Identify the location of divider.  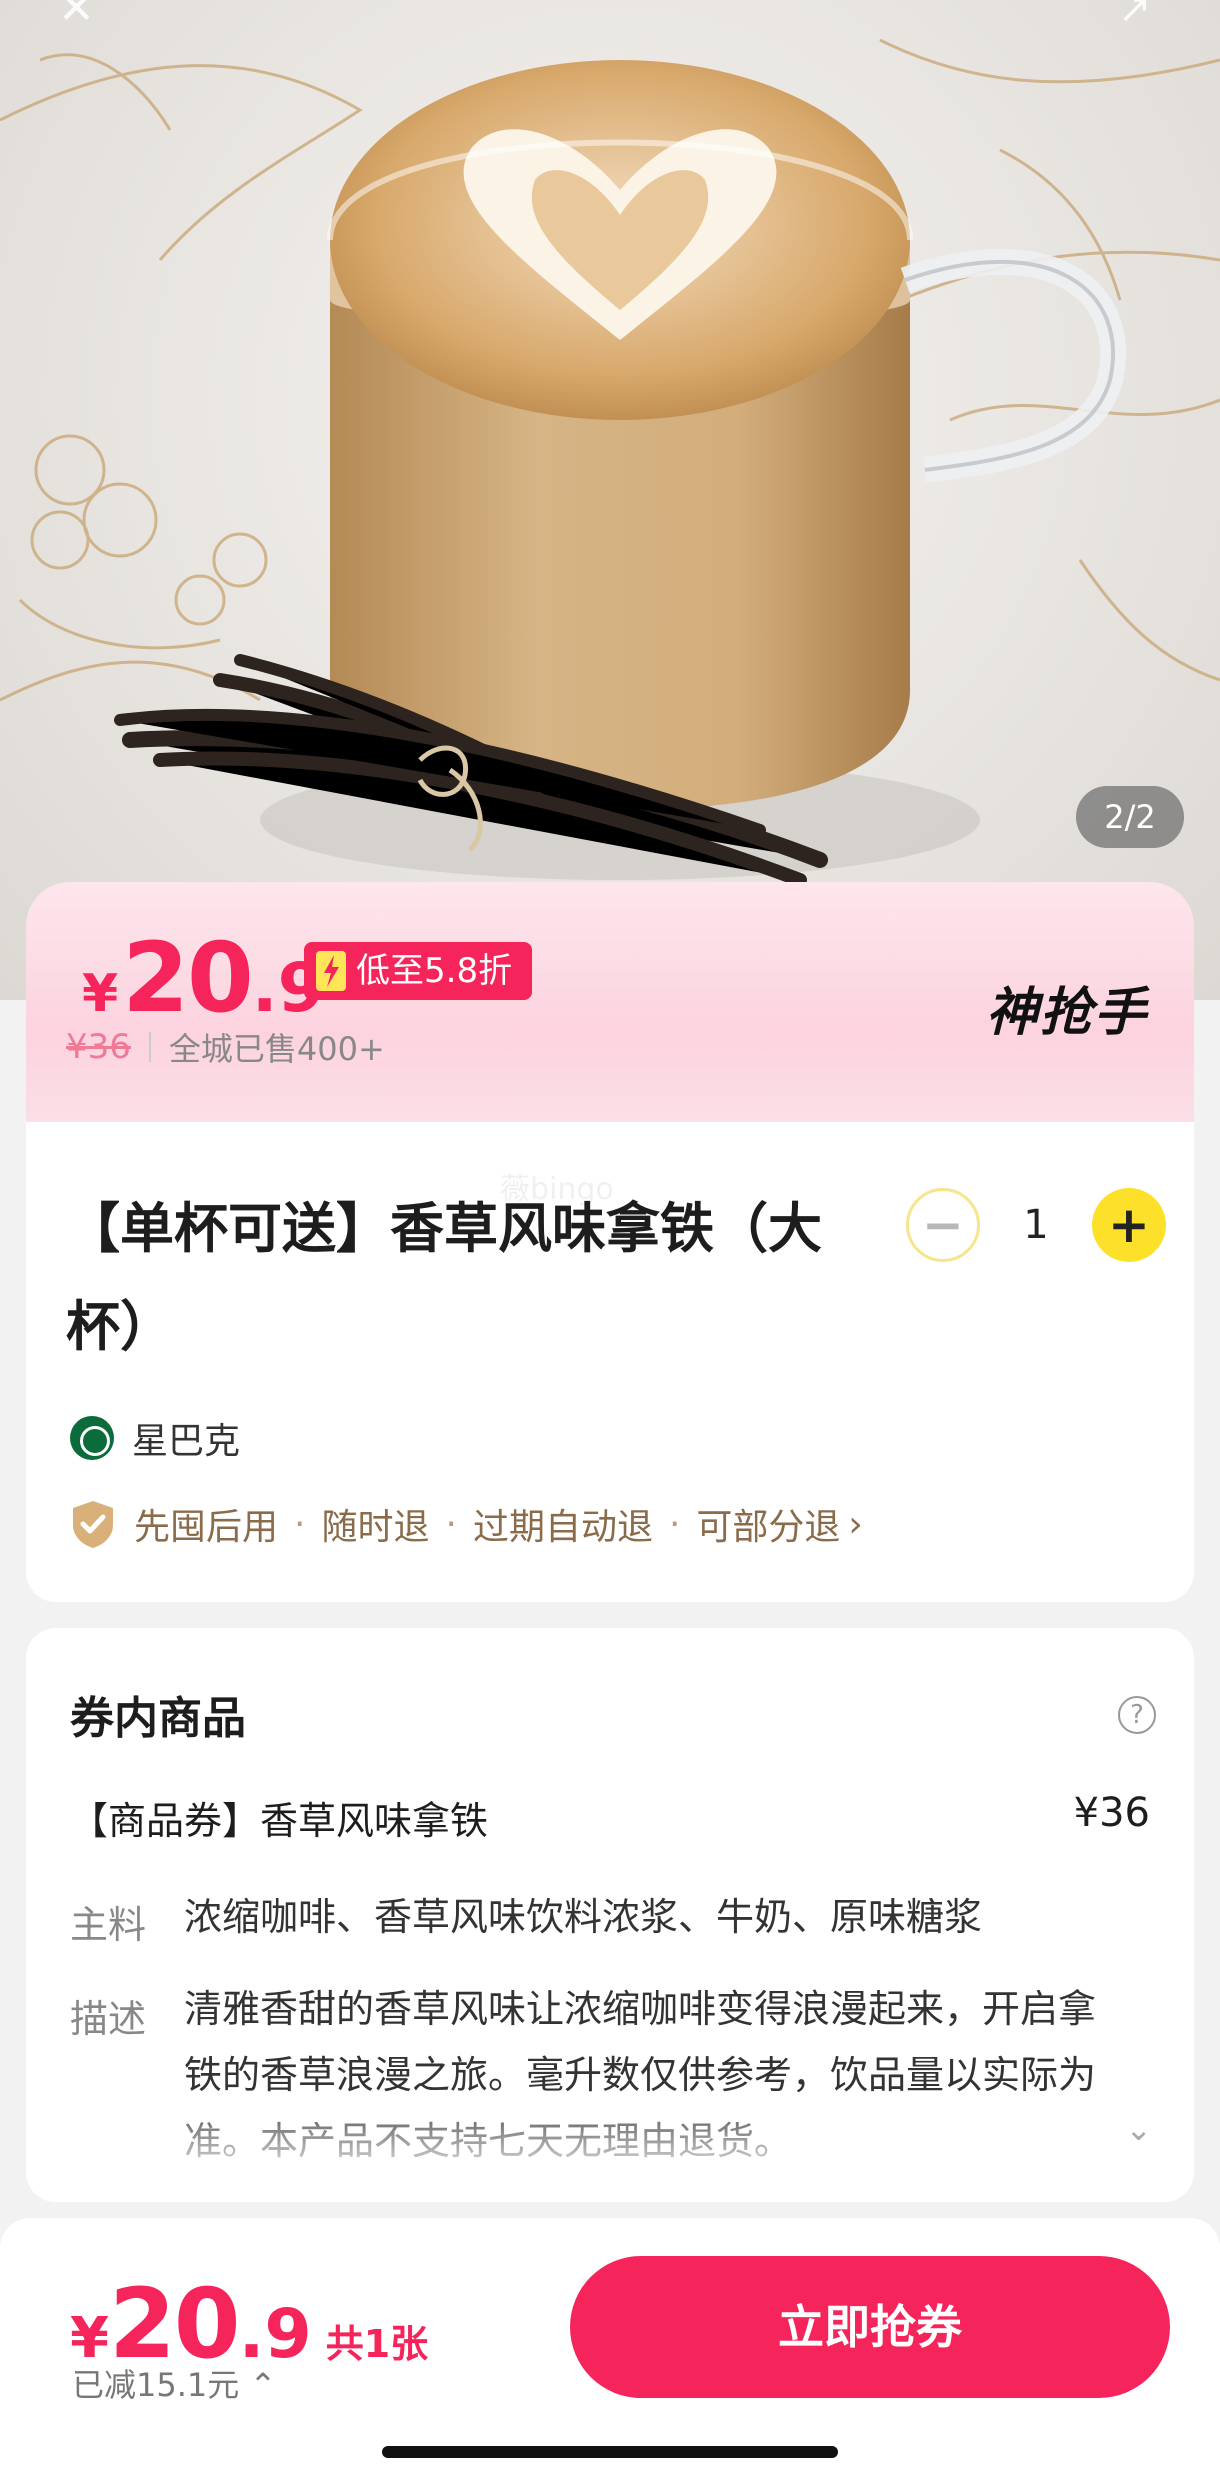
(149, 1047).